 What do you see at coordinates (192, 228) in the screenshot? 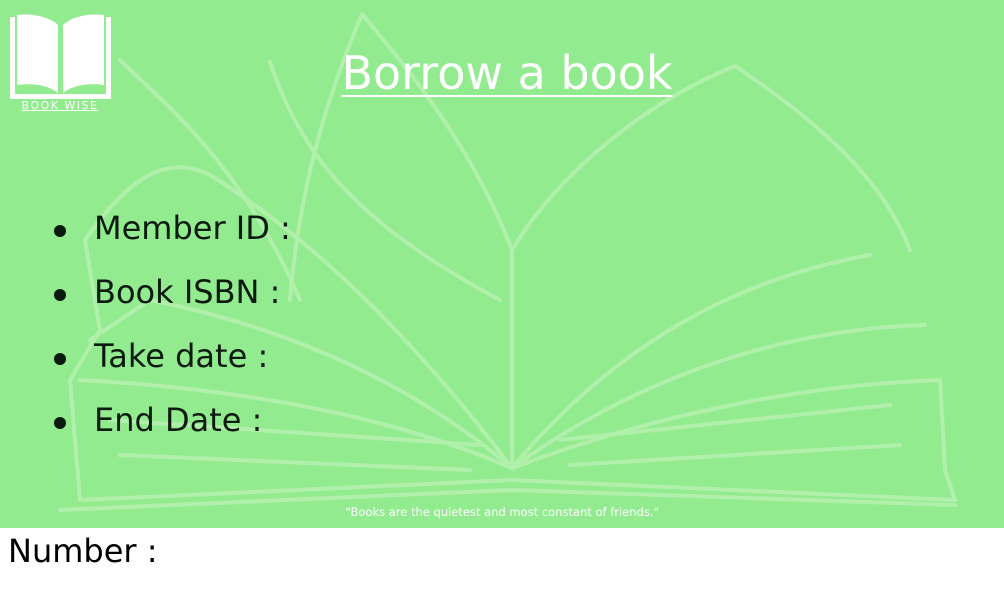
I see `field-label: Member ID :` at bounding box center [192, 228].